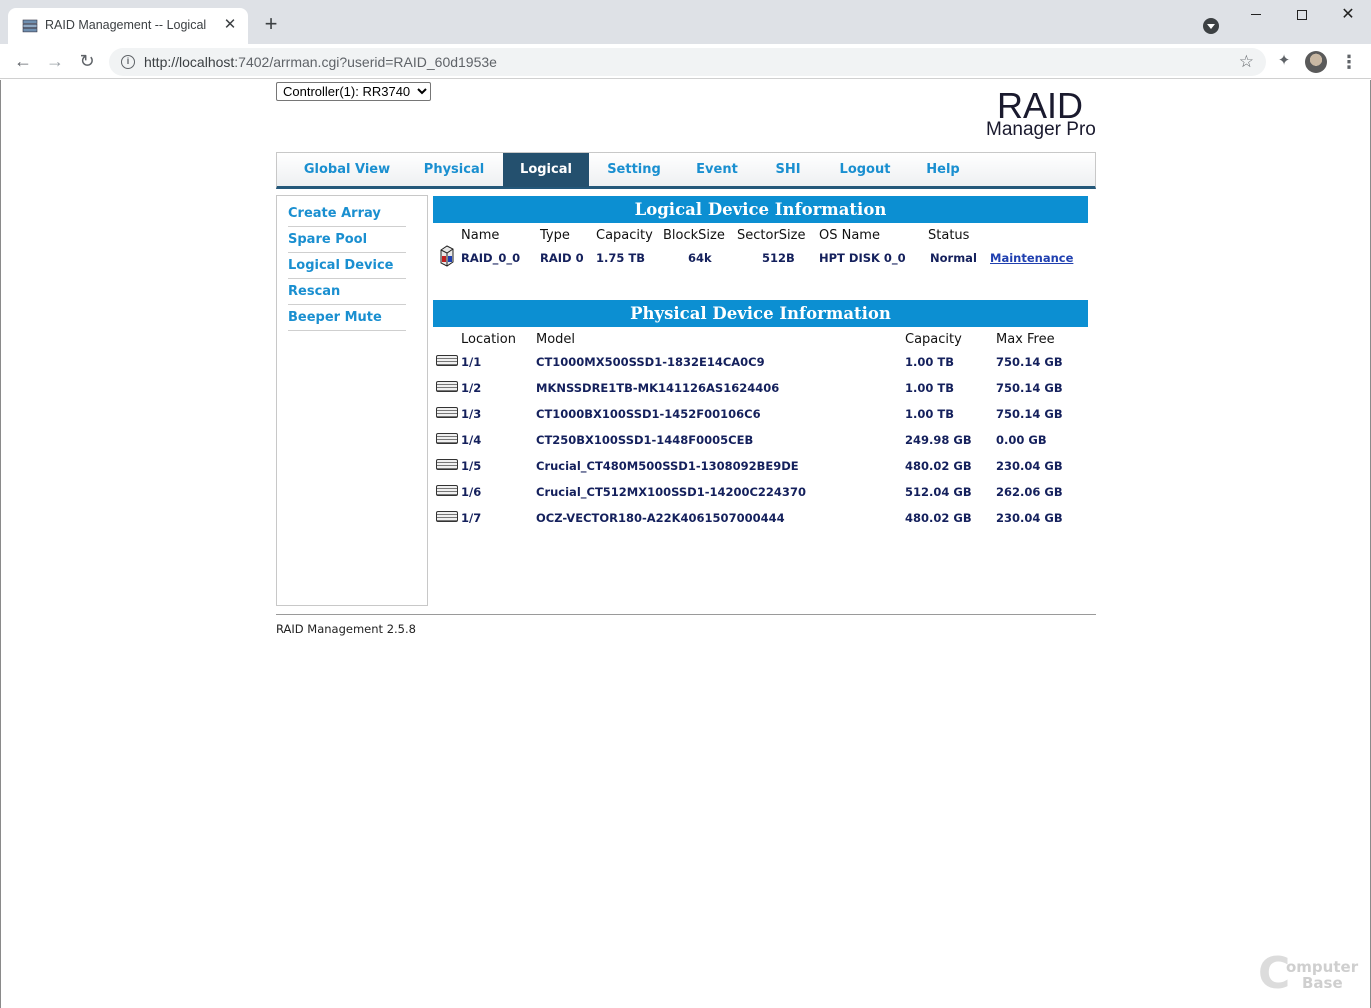 The image size is (1371, 1008). What do you see at coordinates (488, 339) in the screenshot?
I see `col-header-location: Location` at bounding box center [488, 339].